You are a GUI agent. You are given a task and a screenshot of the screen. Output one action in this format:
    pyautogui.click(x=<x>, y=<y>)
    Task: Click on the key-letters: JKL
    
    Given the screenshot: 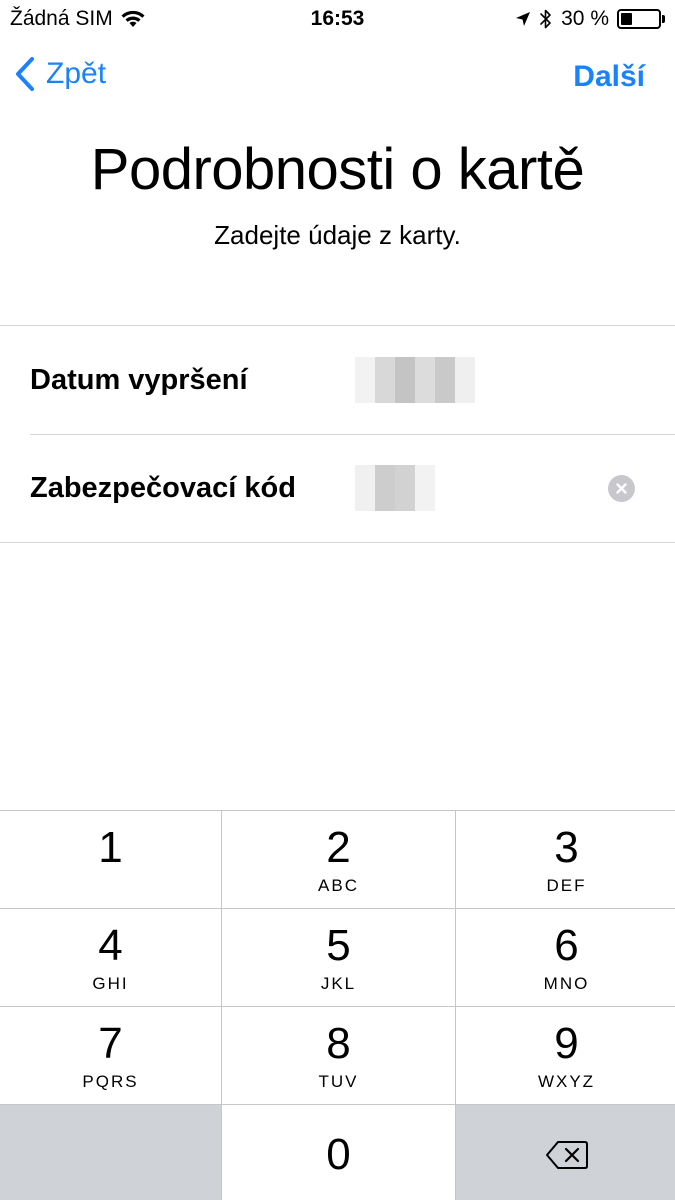 What is the action you would take?
    pyautogui.click(x=338, y=983)
    